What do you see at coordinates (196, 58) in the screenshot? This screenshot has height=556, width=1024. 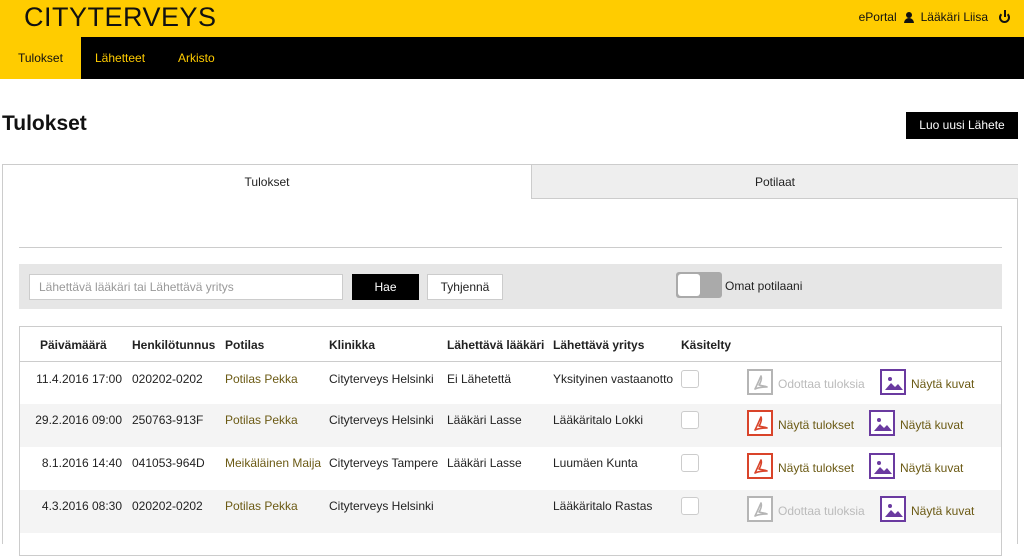 I see `nav-item-arkisto: Arkisto` at bounding box center [196, 58].